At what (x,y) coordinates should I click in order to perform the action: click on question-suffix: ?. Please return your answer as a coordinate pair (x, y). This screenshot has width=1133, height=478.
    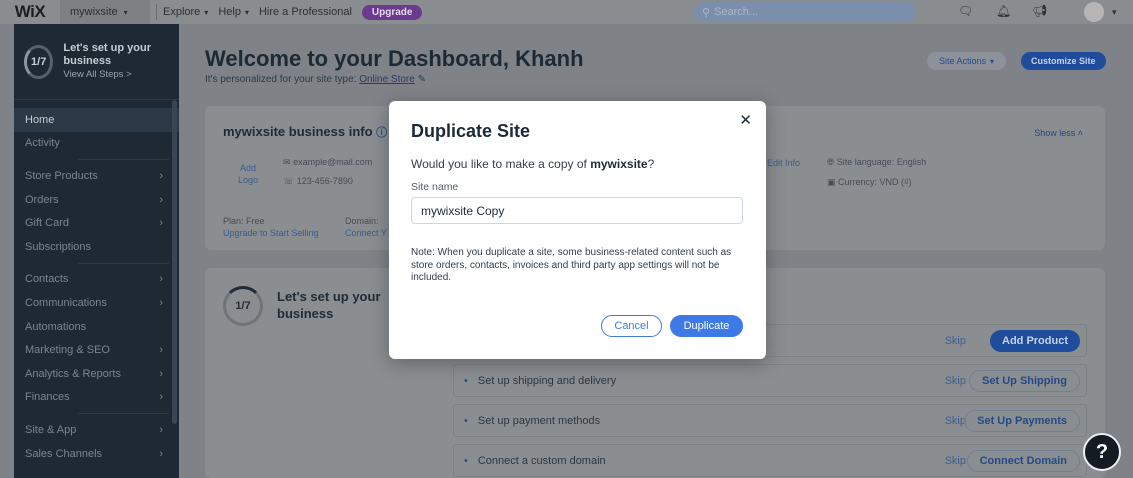
    Looking at the image, I should click on (651, 164).